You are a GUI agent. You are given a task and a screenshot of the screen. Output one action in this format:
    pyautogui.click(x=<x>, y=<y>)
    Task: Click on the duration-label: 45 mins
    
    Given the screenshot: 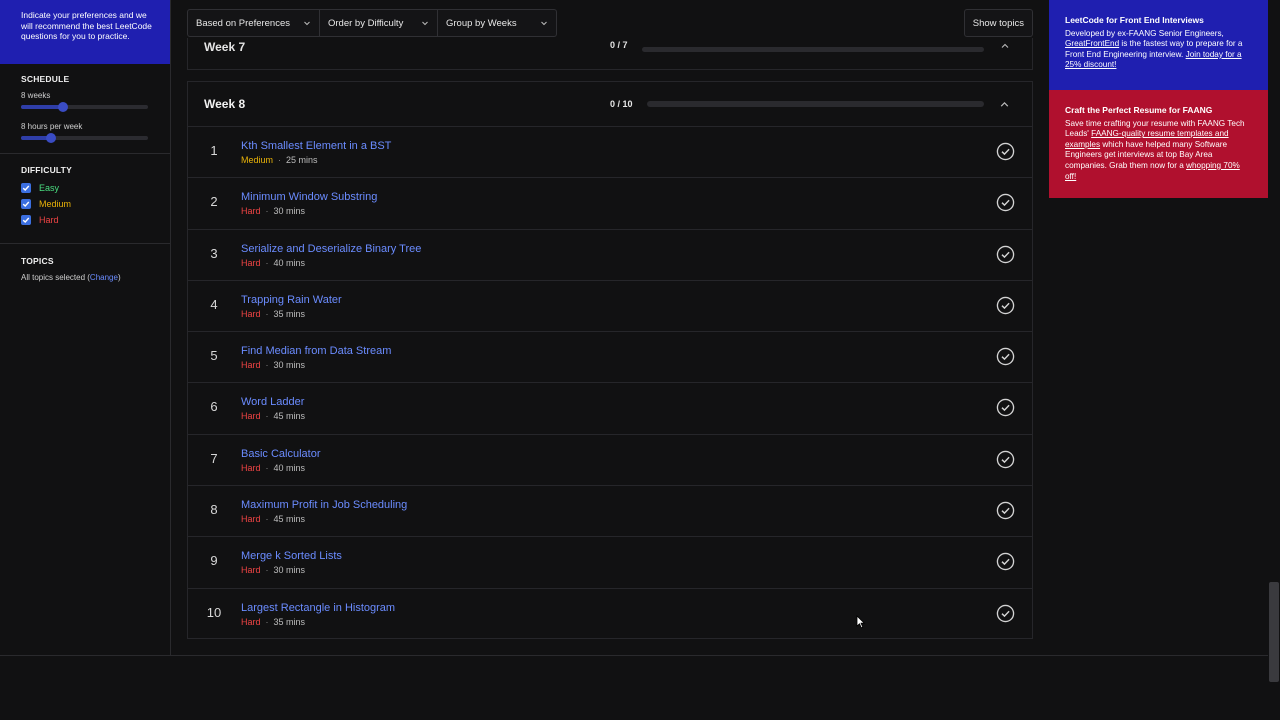 What is the action you would take?
    pyautogui.click(x=289, y=519)
    